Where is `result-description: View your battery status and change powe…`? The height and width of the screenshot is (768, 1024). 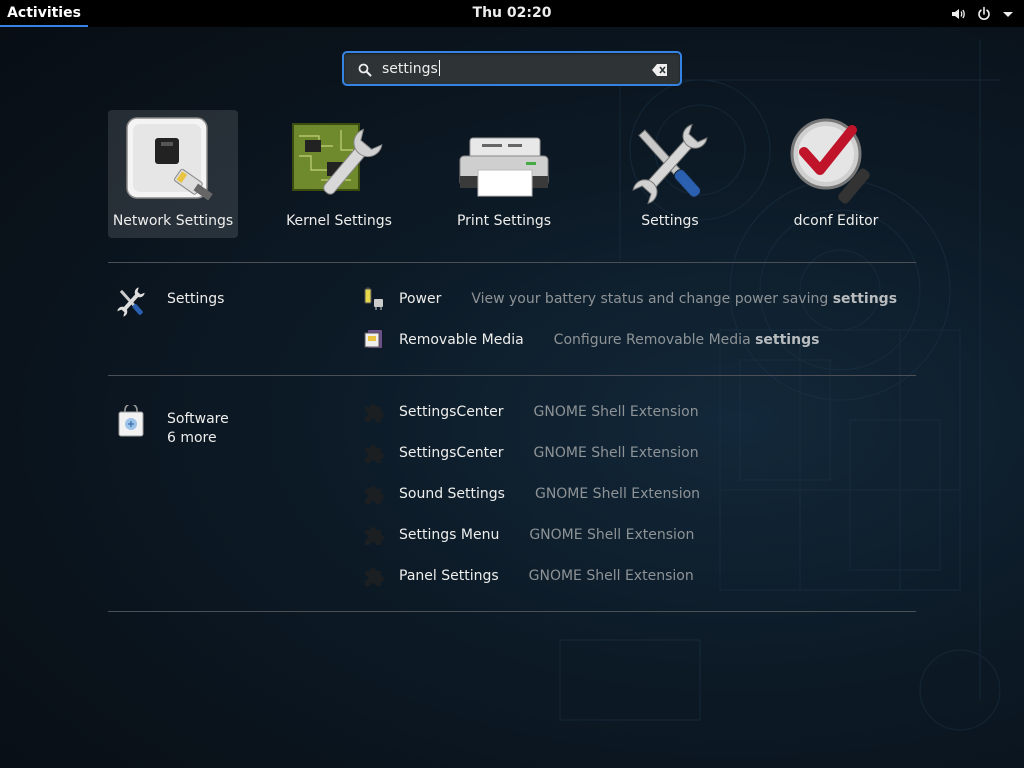 result-description: View your battery status and change powe… is located at coordinates (684, 299).